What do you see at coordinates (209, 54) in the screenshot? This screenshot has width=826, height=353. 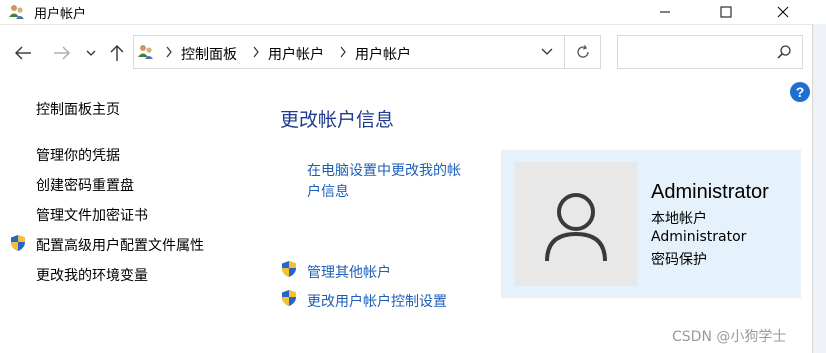 I see `breadcrumb-control-panel: 控制面板` at bounding box center [209, 54].